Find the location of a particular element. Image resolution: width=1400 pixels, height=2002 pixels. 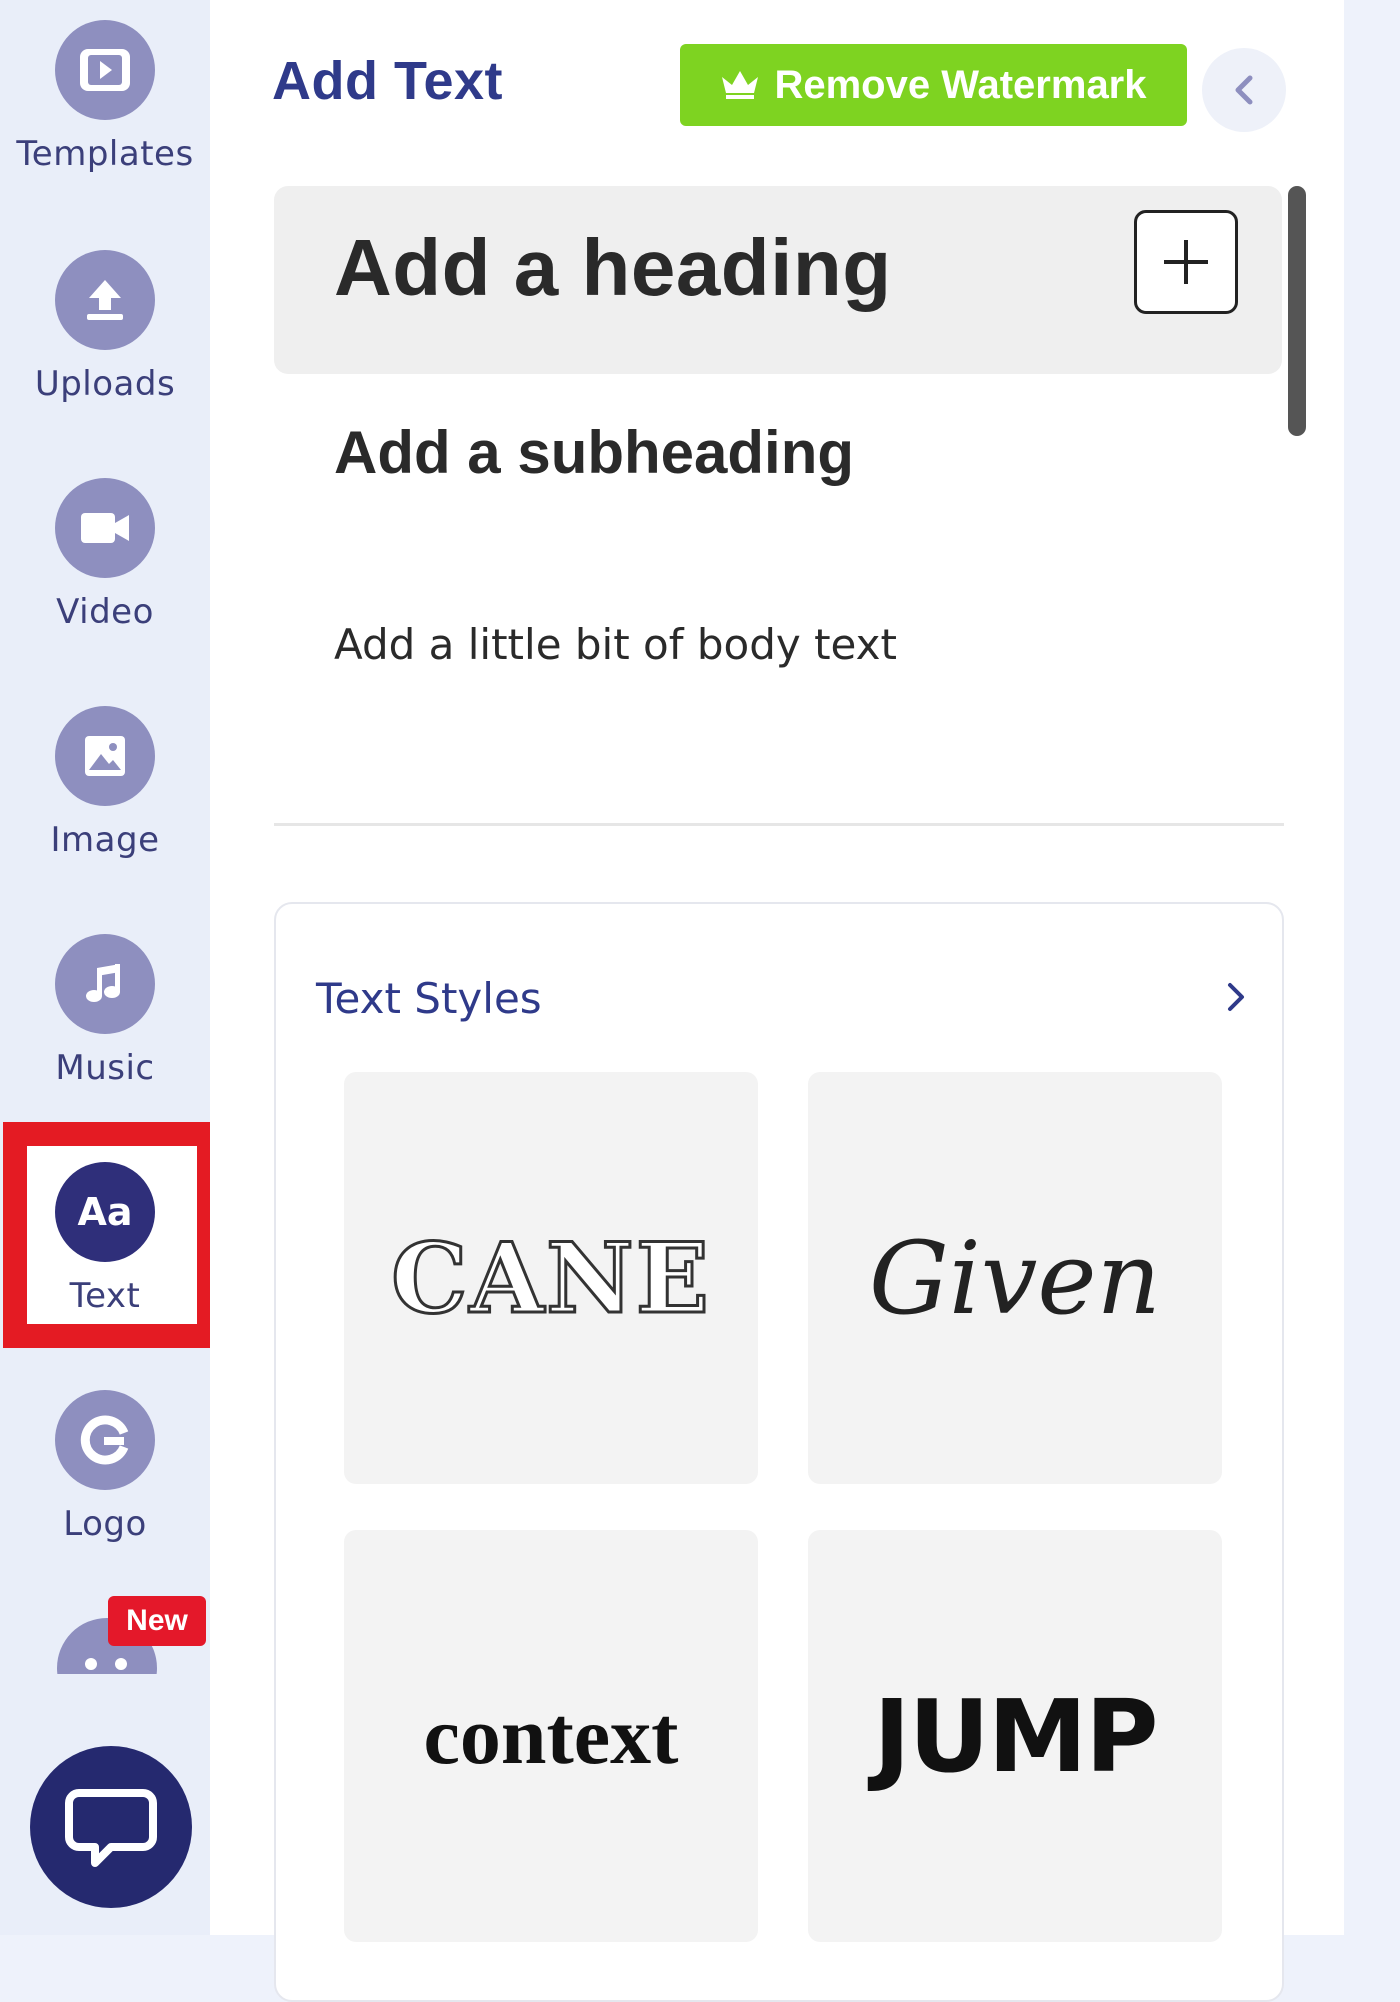

crown-icon is located at coordinates (740, 85).